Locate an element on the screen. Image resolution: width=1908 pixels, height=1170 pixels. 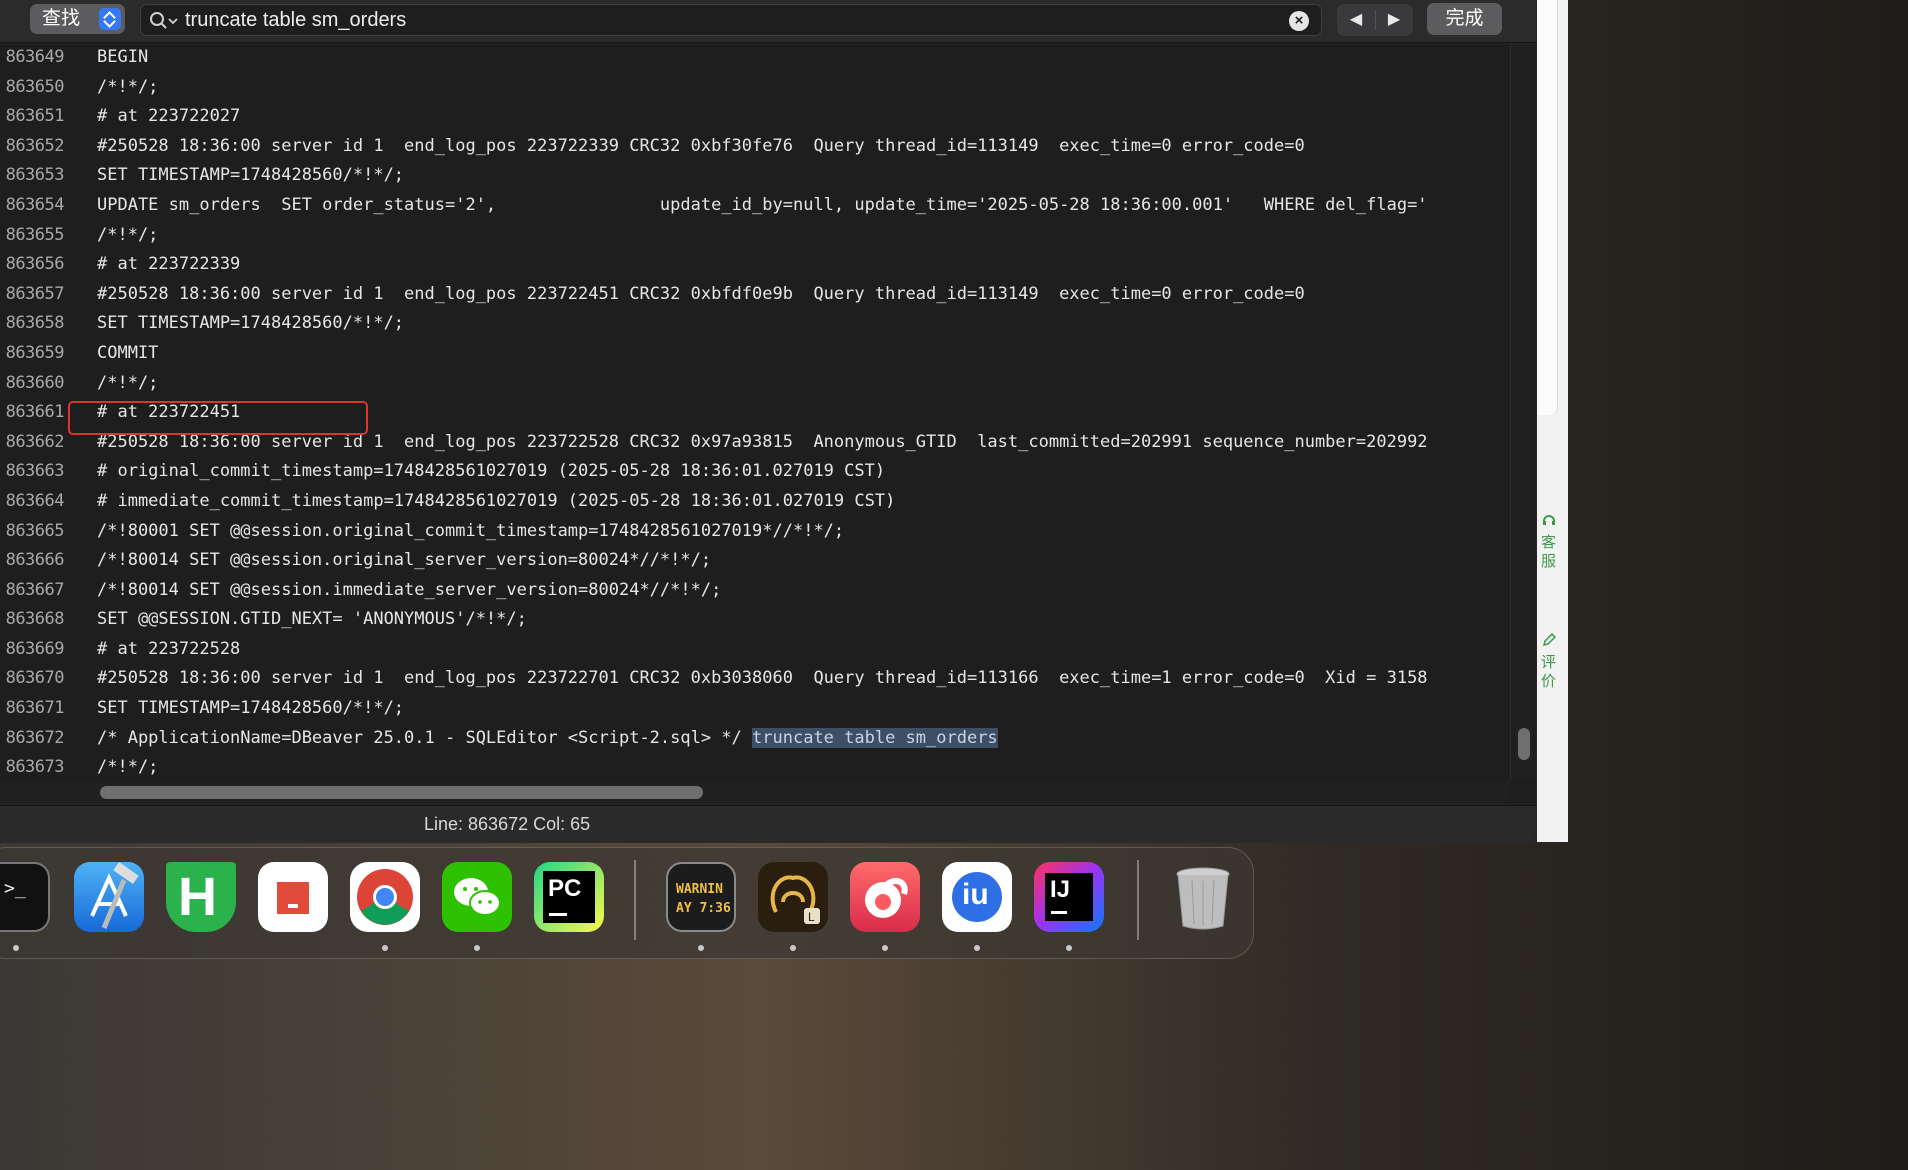
done-button: 完成 is located at coordinates (1464, 19).